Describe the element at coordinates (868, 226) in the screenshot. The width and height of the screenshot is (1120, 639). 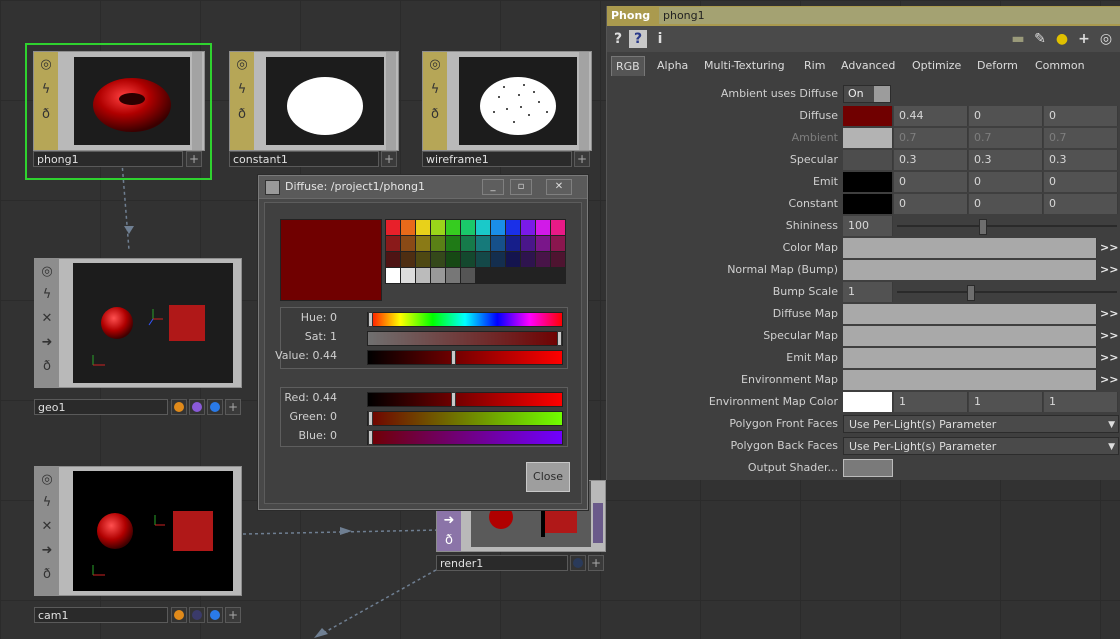
I see `shininess-field: 100` at that location.